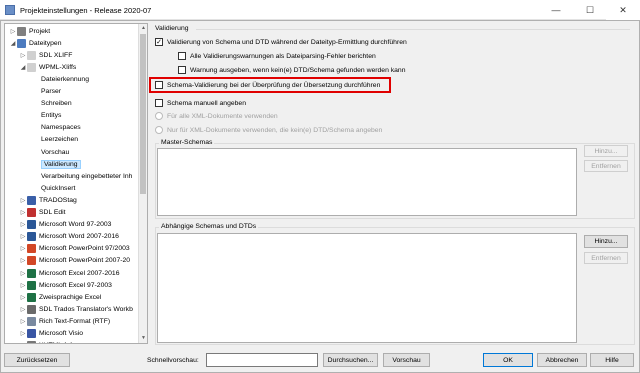 The width and height of the screenshot is (640, 373). What do you see at coordinates (200, 103) in the screenshot?
I see `manual-schema-option: Schema manuell angeben` at bounding box center [200, 103].